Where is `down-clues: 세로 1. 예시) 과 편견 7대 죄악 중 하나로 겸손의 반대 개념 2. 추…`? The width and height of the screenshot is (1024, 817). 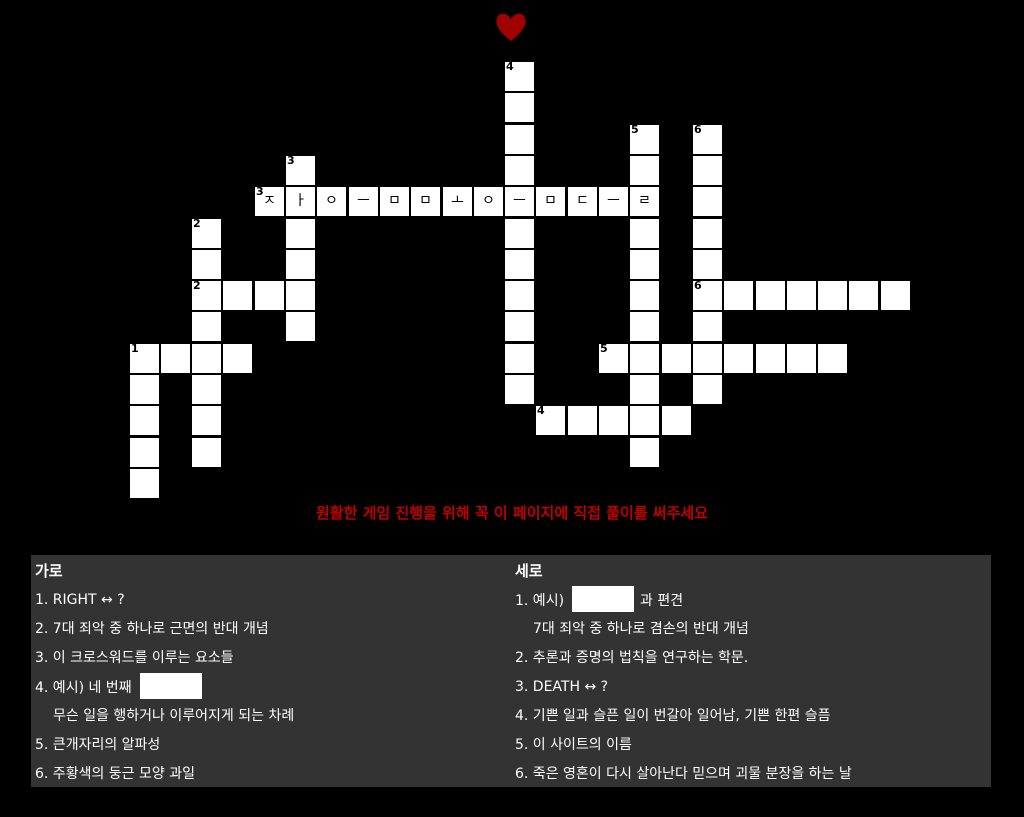
down-clues: 세로 1. 예시) 과 편견 7대 죄악 중 하나로 겸손의 반대 개념 2. 추… is located at coordinates (750, 677).